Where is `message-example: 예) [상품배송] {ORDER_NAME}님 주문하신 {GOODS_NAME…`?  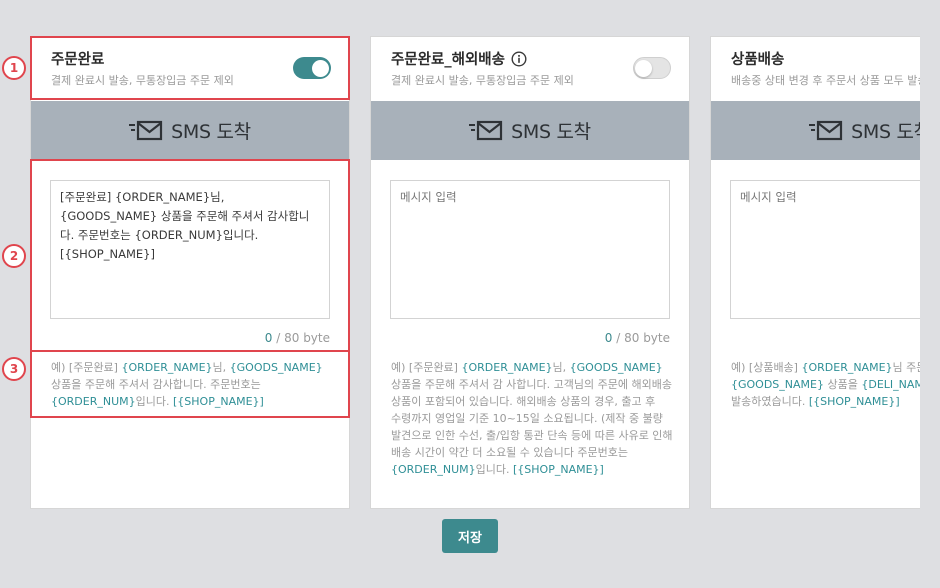 message-example: 예) [상품배송] {ORDER_NAME}님 주문하신 {GOODS_NAME… is located at coordinates (825, 384).